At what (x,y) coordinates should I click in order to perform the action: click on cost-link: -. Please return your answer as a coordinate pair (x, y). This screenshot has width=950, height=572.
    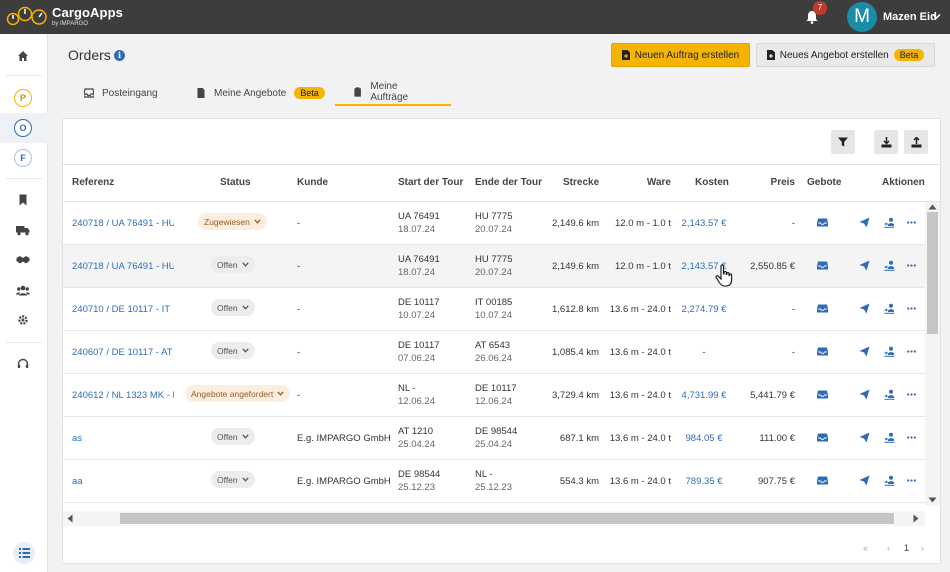
    Looking at the image, I should click on (704, 352).